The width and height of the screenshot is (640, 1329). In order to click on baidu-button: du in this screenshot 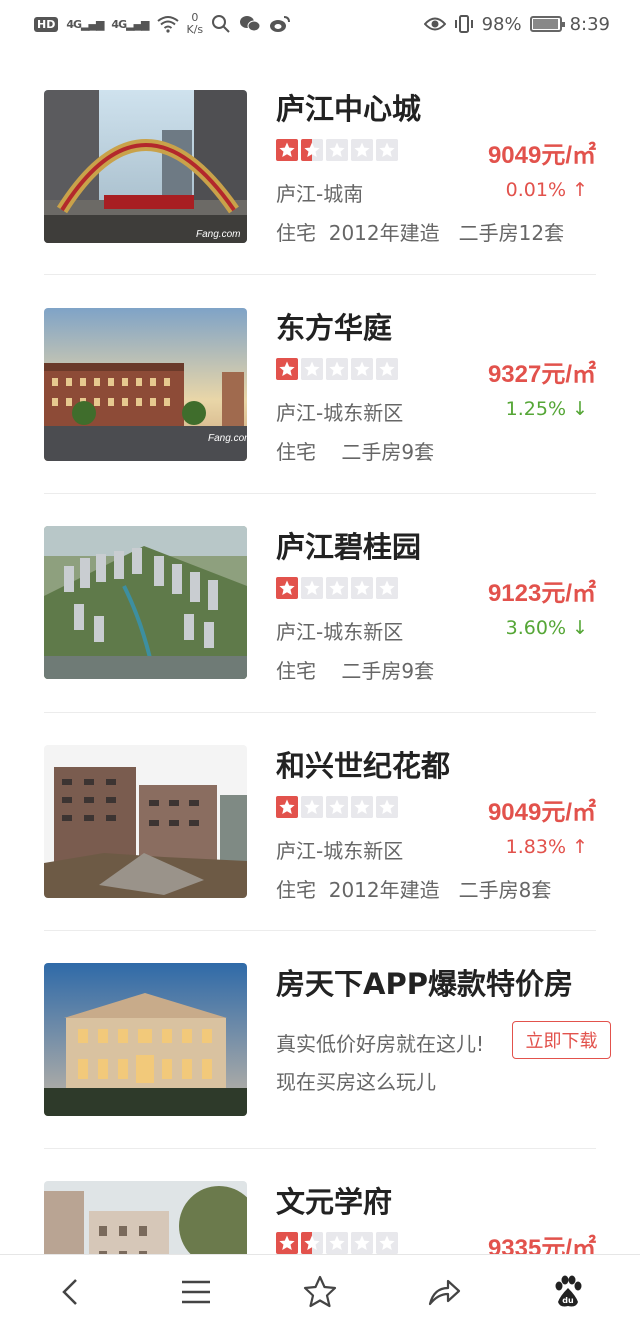, I will do `click(568, 1292)`.